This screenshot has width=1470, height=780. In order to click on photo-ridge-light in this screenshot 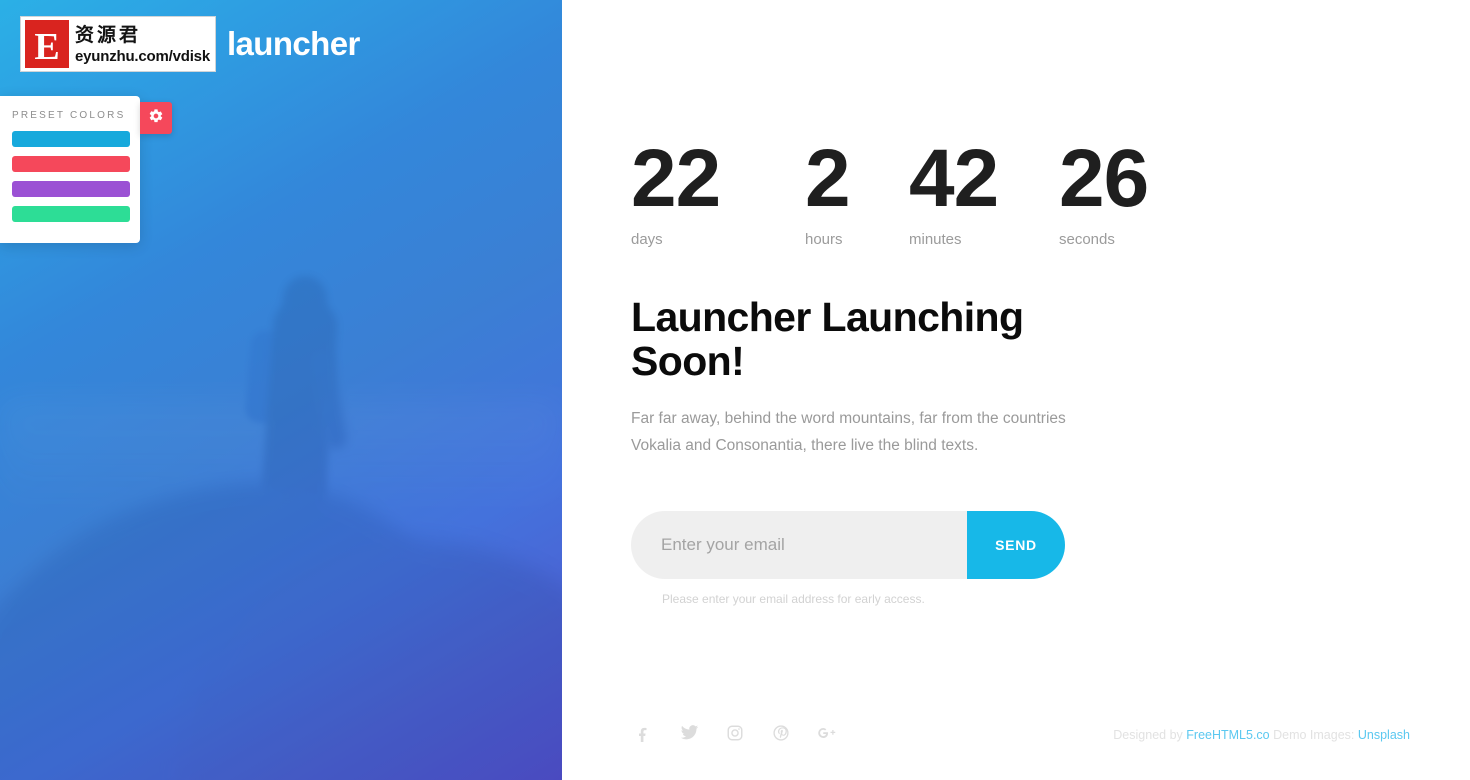, I will do `click(130, 615)`.